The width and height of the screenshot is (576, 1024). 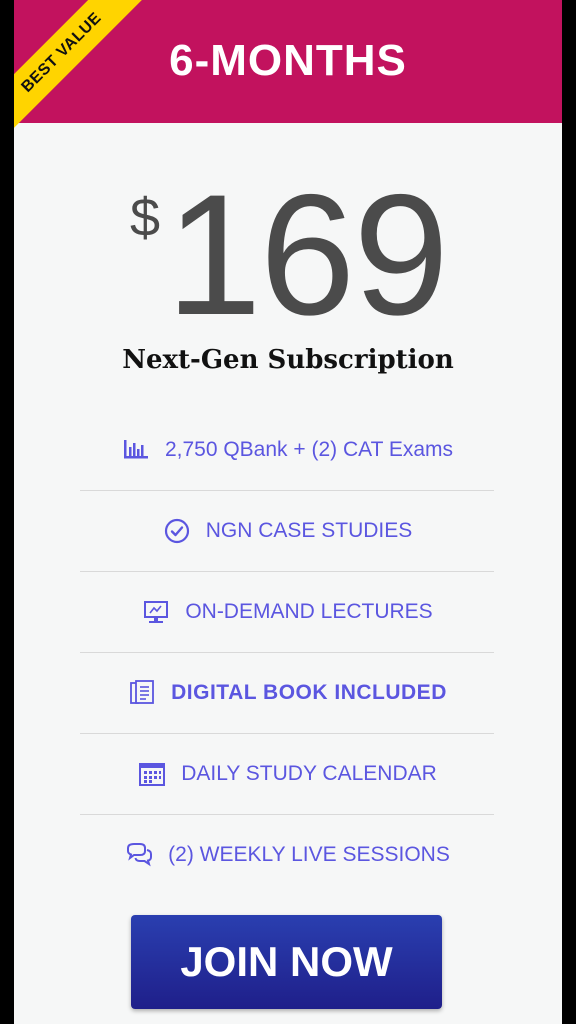 I want to click on feature-item-live-sessions: (2) WEEKLY LIVE SESSIONS, so click(x=287, y=855).